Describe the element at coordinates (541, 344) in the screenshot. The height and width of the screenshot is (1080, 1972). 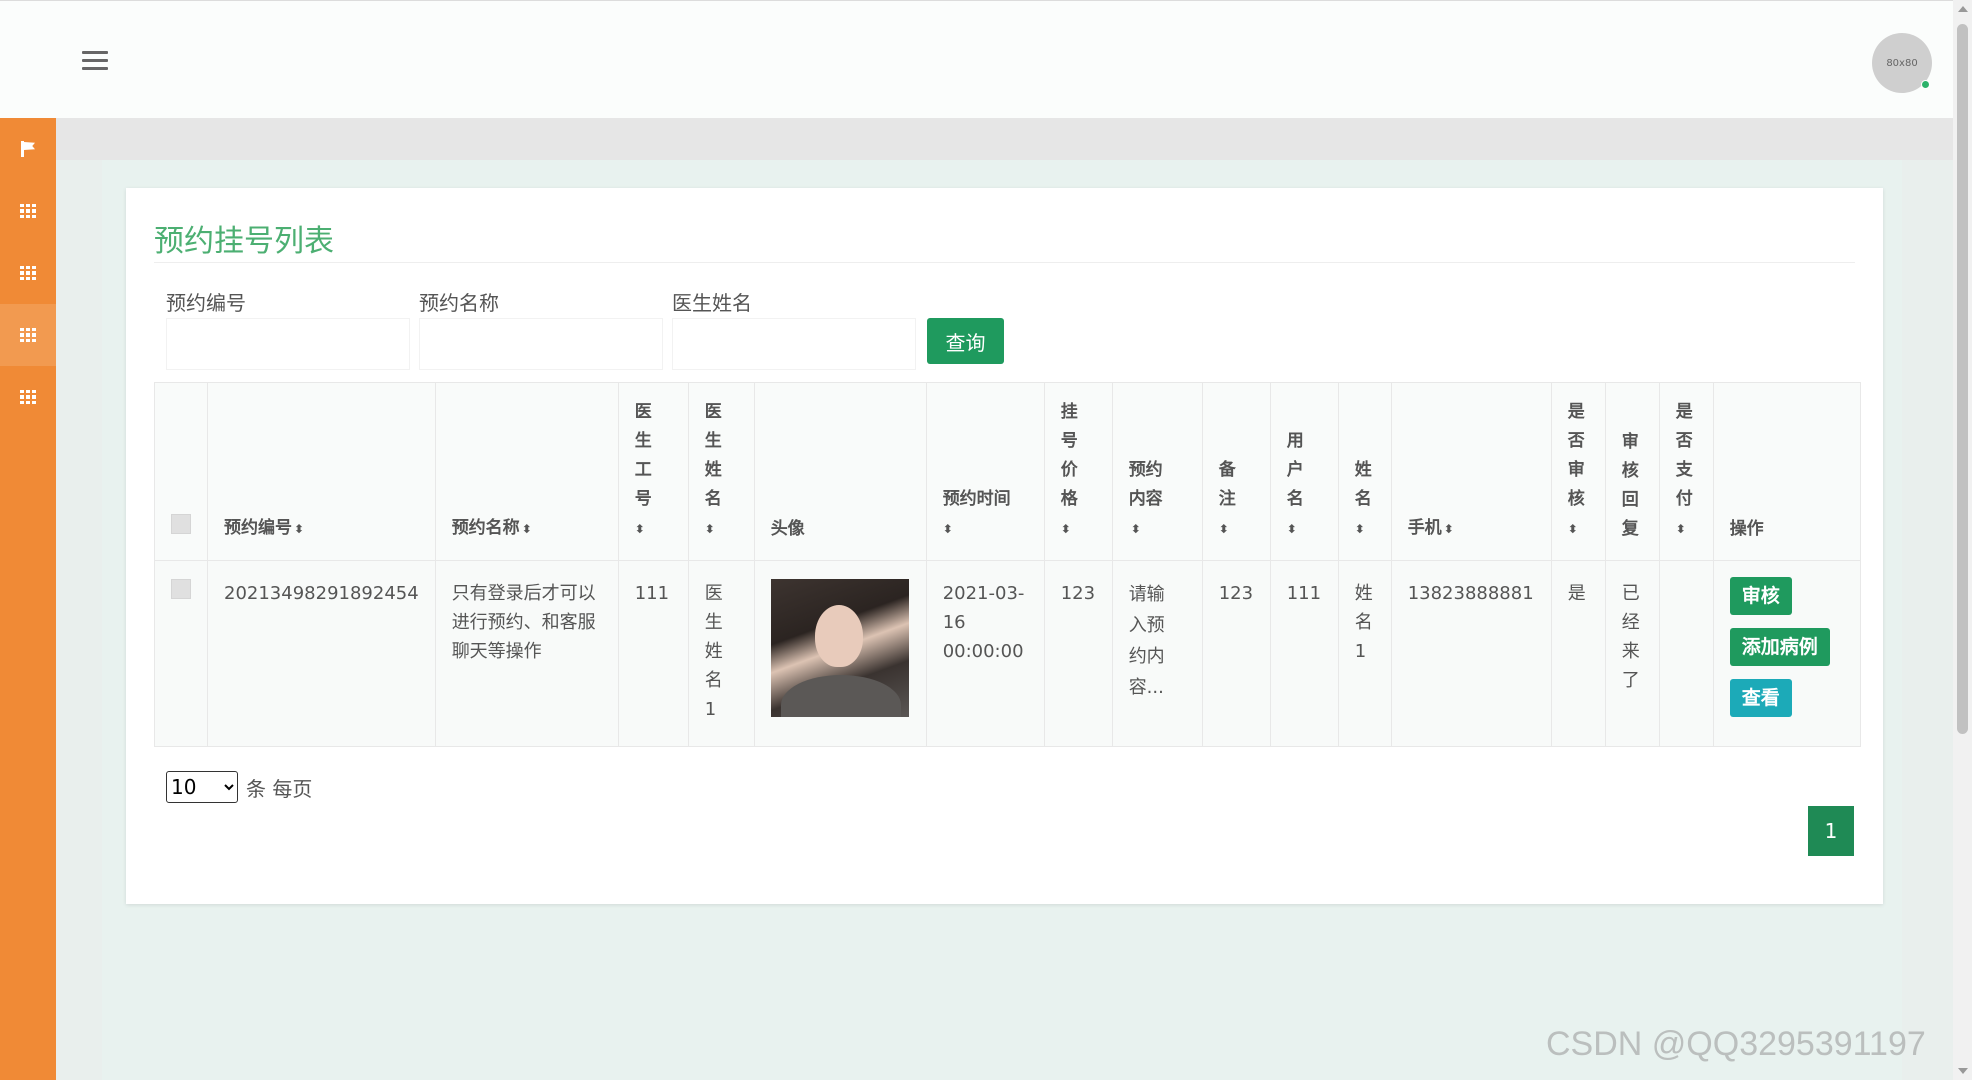
I see `appointment-name-input` at that location.